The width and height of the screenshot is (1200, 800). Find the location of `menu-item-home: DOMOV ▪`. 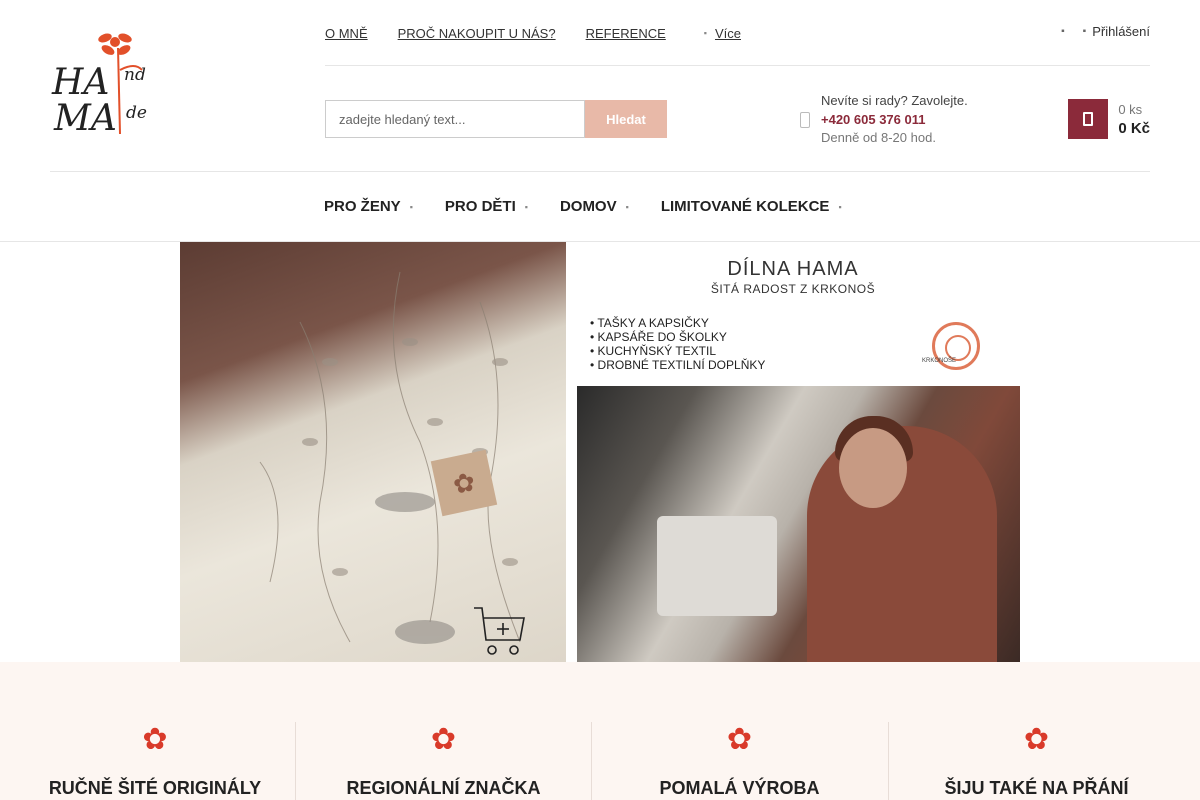

menu-item-home: DOMOV ▪ is located at coordinates (594, 206).